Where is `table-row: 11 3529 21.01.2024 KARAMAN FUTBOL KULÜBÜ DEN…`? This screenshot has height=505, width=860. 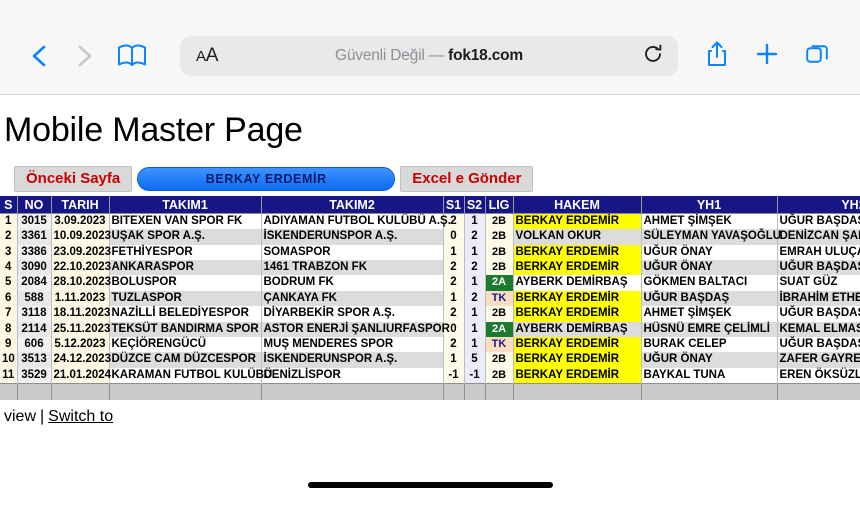
table-row: 11 3529 21.01.2024 KARAMAN FUTBOL KULÜBÜ DEN… is located at coordinates (430, 375).